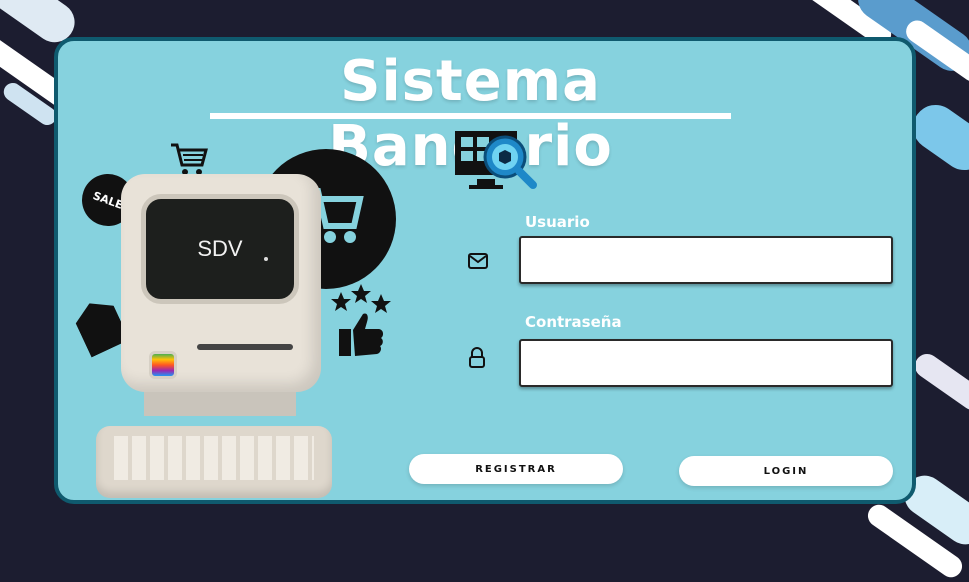 The height and width of the screenshot is (582, 969). What do you see at coordinates (496, 160) in the screenshot?
I see `monitor-search-icon` at bounding box center [496, 160].